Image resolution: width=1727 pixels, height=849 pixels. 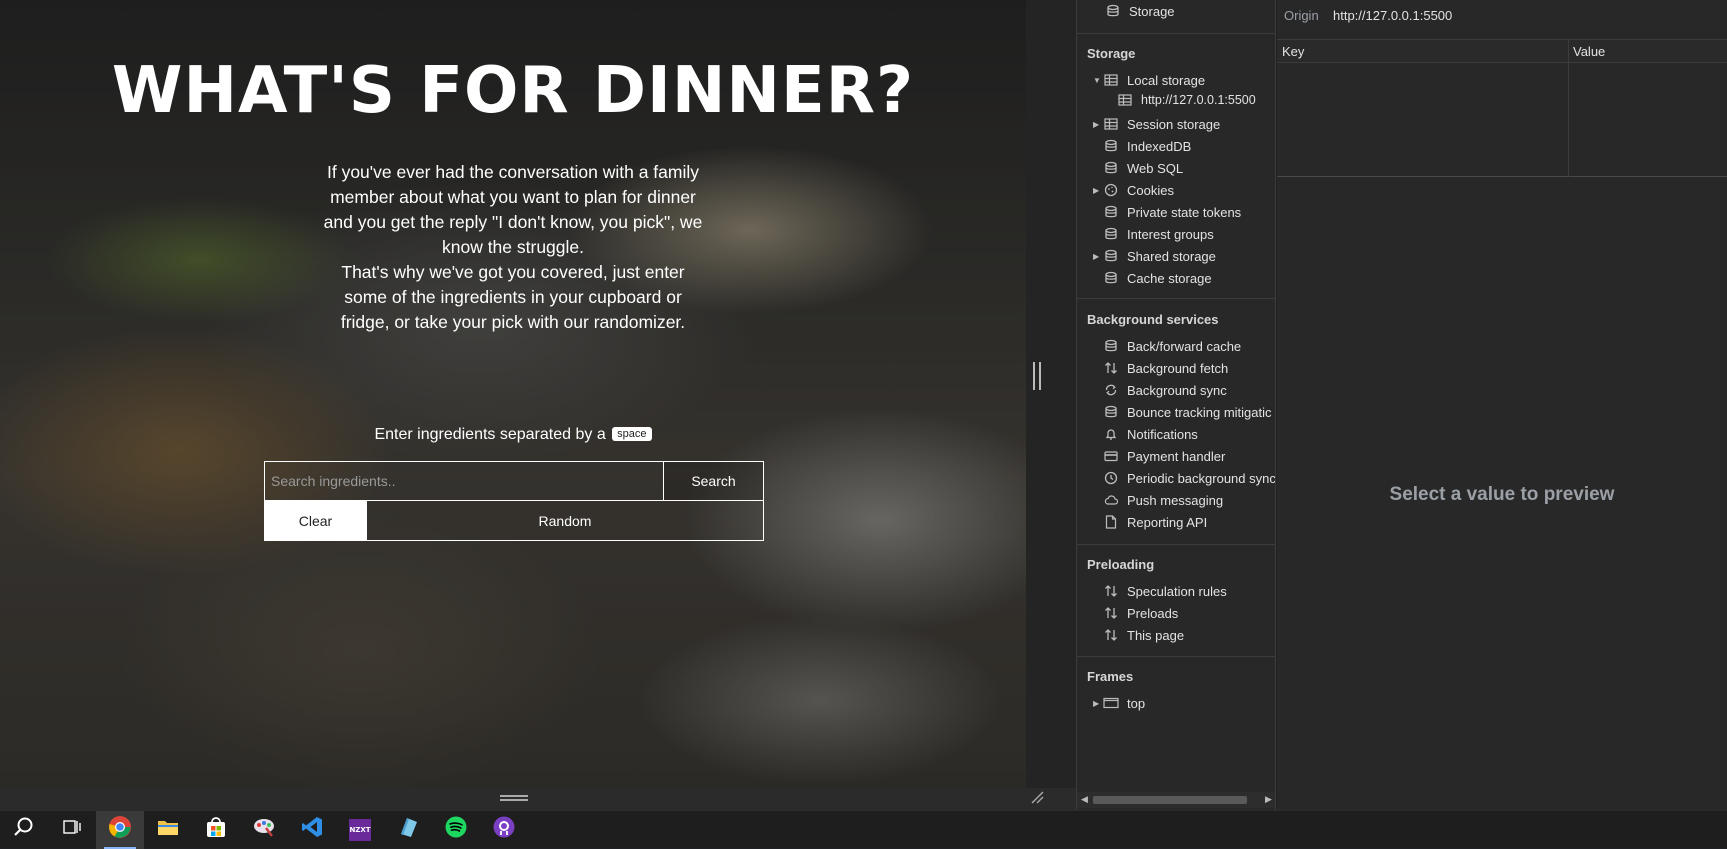 I want to click on sidebar-item-reporting-api: Reporting API, so click(x=1155, y=522).